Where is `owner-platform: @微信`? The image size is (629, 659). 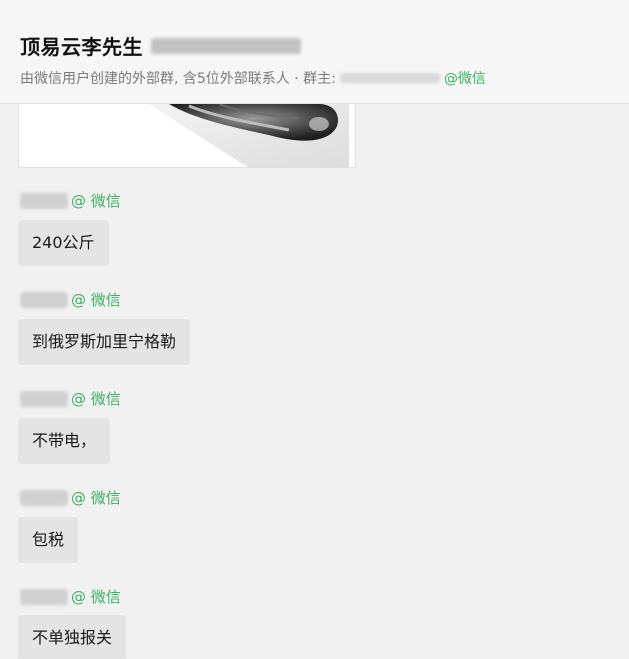
owner-platform: @微信 is located at coordinates (464, 79).